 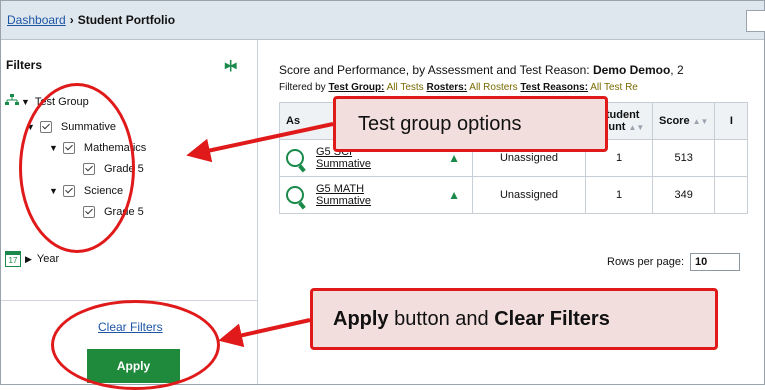 I want to click on apply-callout-bold1: Apply, so click(x=361, y=318).